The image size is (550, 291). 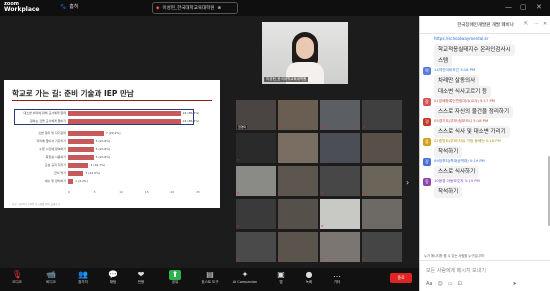 I want to click on host-tools-label: 호스트 도구, so click(x=210, y=282).